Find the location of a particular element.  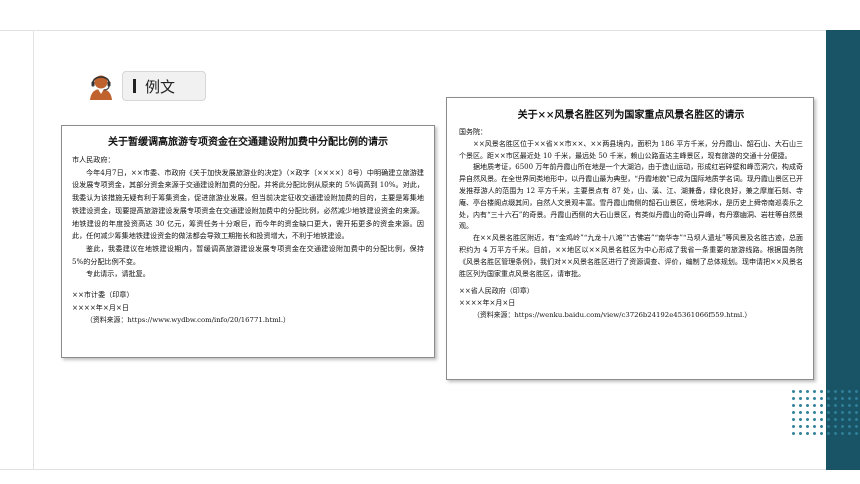

customer-service-avatar-icon is located at coordinates (101, 86).